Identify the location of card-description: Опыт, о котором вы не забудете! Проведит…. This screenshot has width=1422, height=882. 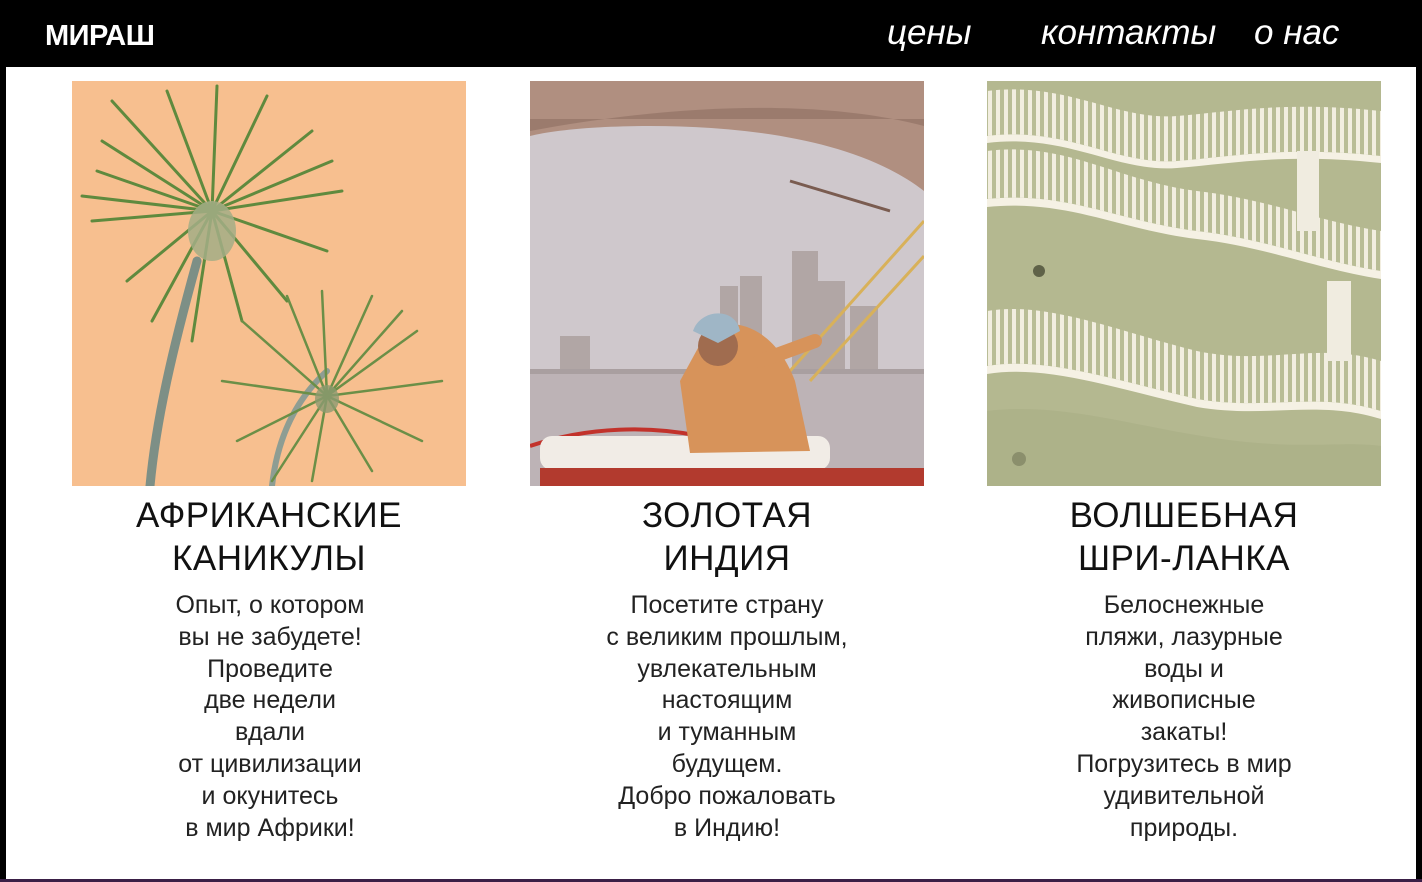
(270, 716).